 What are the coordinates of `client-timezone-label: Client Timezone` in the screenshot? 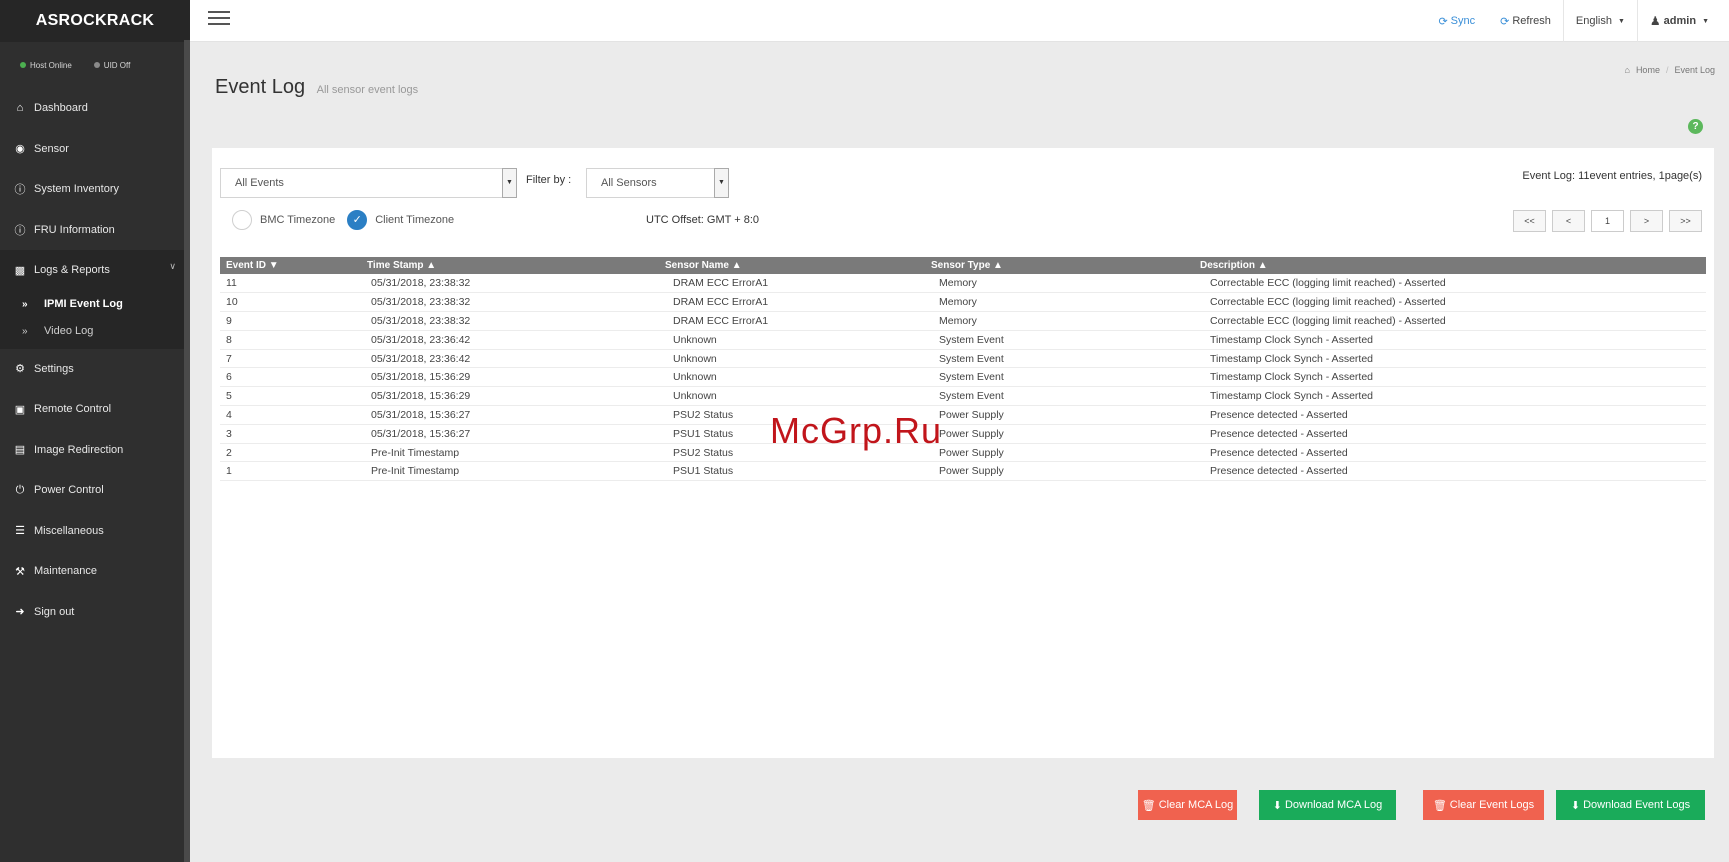 It's located at (415, 220).